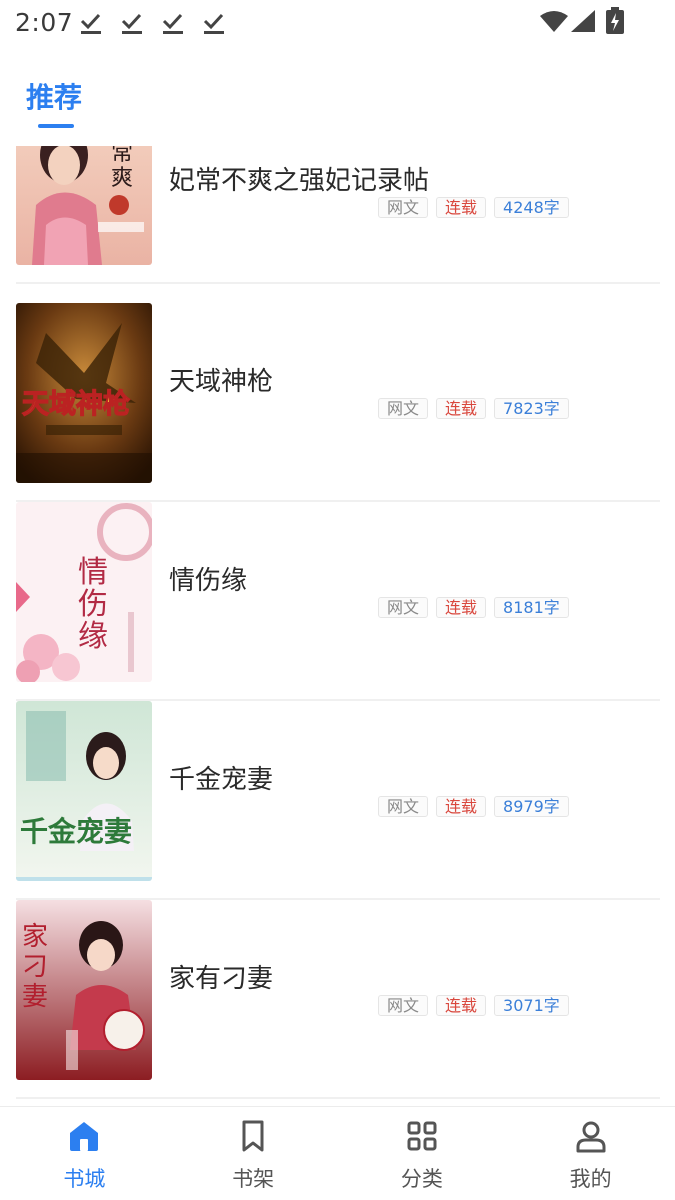 The height and width of the screenshot is (1200, 675). I want to click on tag-word-count: 4248字, so click(531, 207).